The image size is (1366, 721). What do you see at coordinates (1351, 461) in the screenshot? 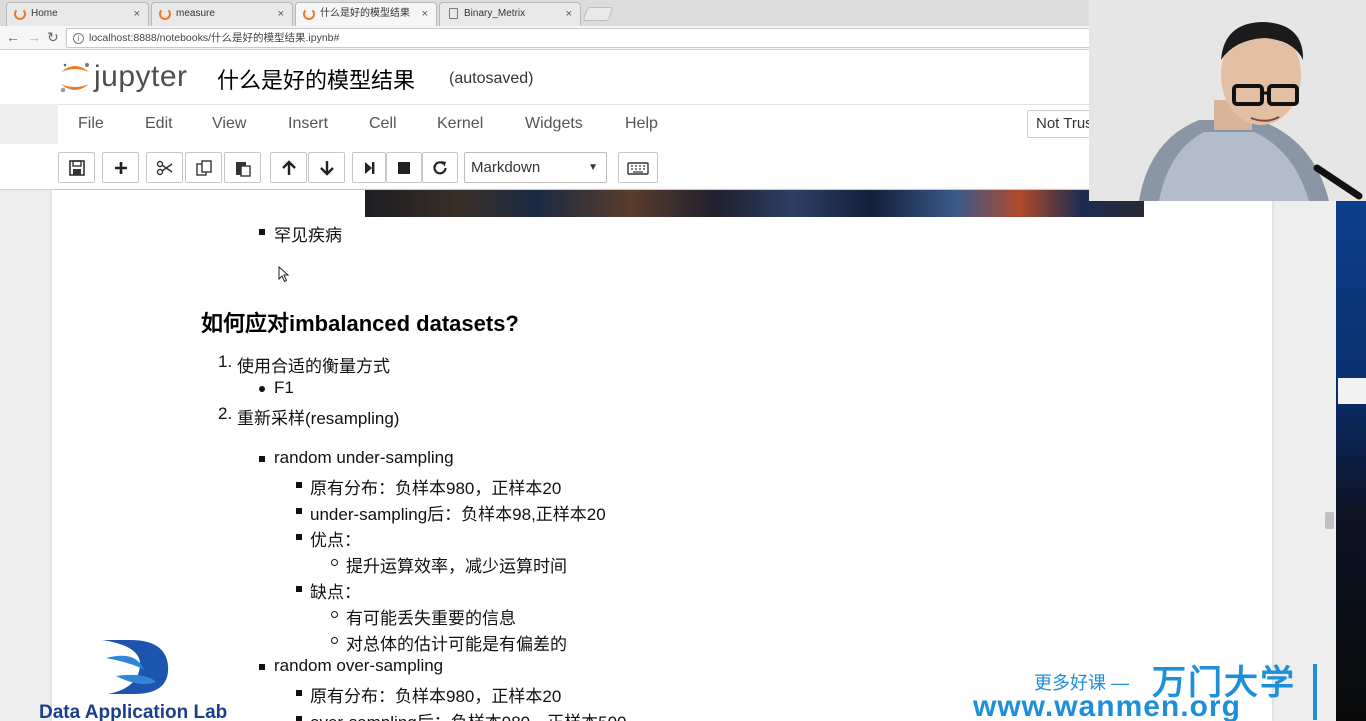
I see `background-window` at bounding box center [1351, 461].